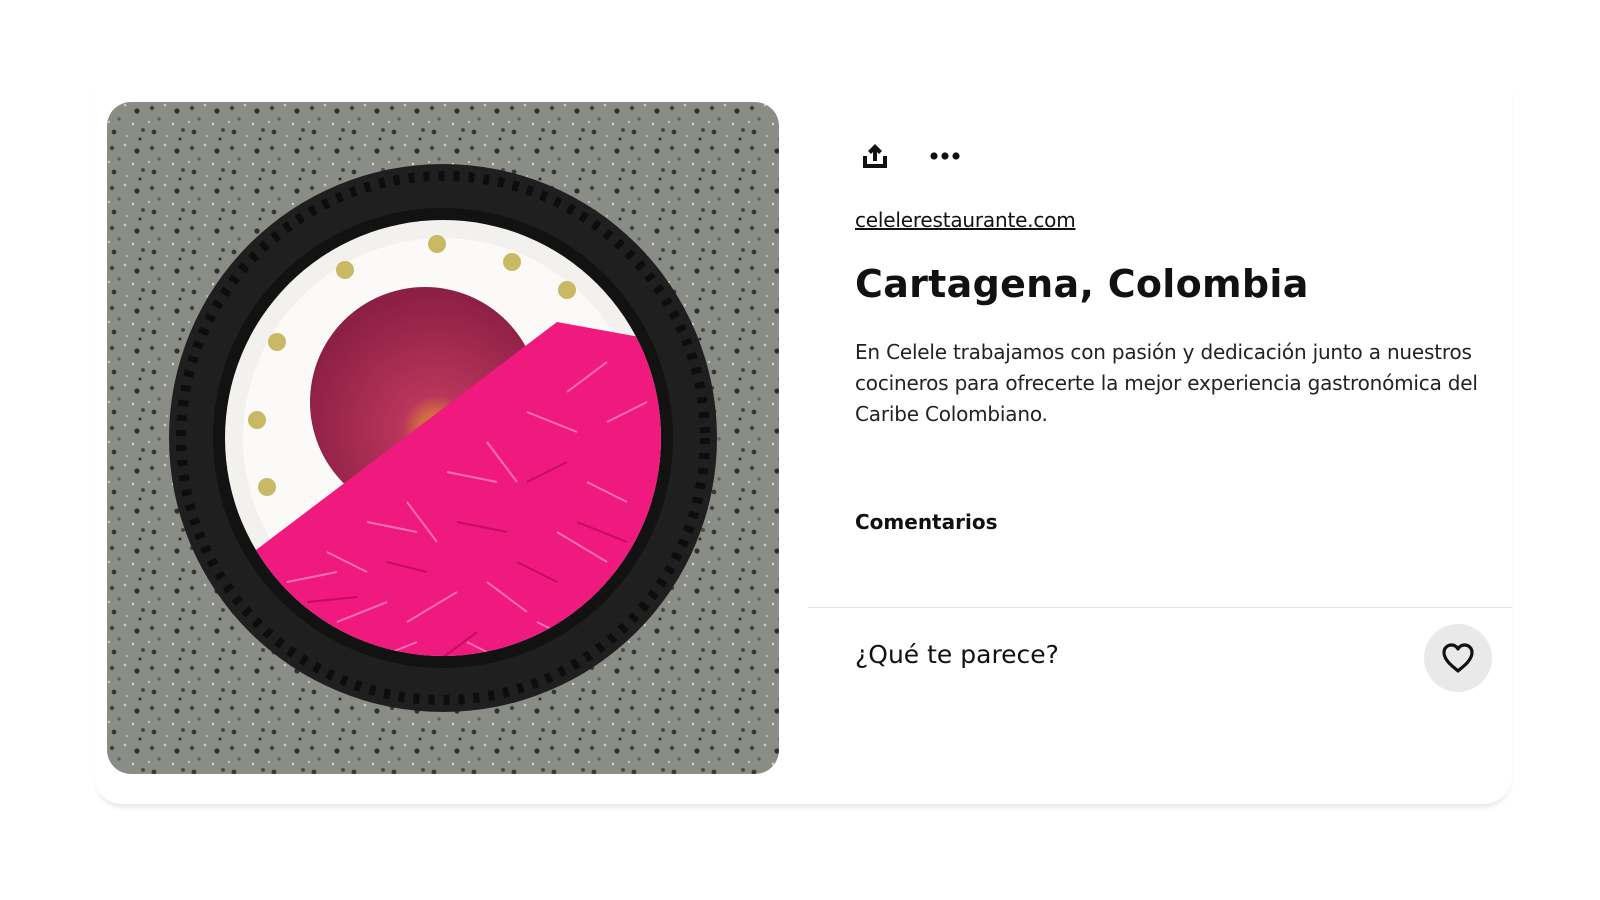  What do you see at coordinates (957, 654) in the screenshot?
I see `reaction-prompt: ¿Qué te parece?` at bounding box center [957, 654].